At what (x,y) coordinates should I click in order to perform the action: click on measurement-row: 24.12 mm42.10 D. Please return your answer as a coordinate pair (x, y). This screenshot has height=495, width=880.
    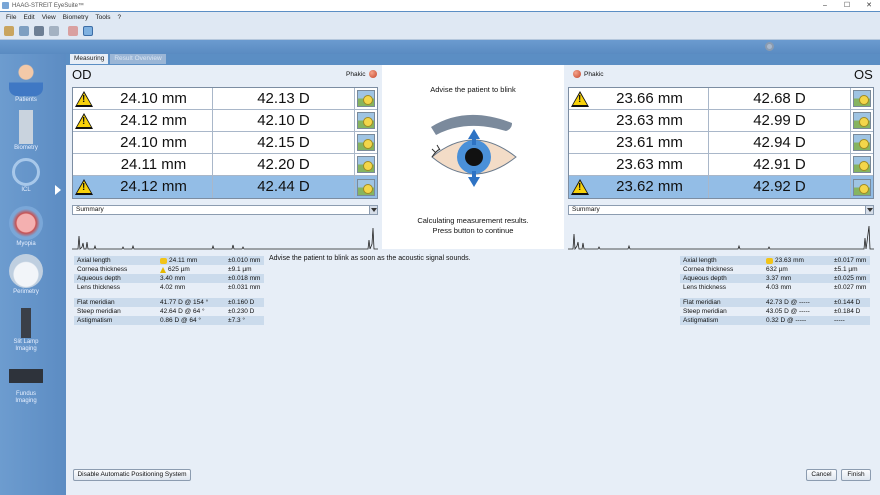
    Looking at the image, I should click on (225, 121).